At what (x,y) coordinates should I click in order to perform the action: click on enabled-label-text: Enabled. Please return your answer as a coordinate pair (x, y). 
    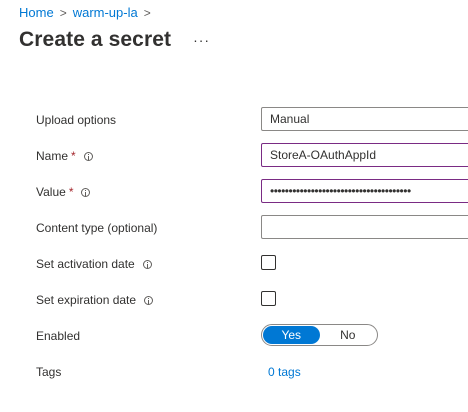
    Looking at the image, I should click on (58, 336).